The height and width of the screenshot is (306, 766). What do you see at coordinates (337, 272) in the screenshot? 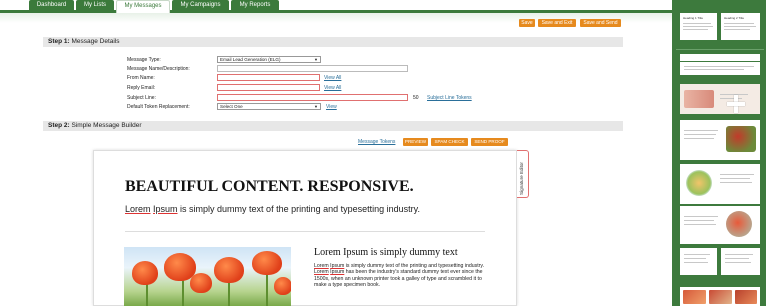
I see `card-word-4: Ipsum` at bounding box center [337, 272].